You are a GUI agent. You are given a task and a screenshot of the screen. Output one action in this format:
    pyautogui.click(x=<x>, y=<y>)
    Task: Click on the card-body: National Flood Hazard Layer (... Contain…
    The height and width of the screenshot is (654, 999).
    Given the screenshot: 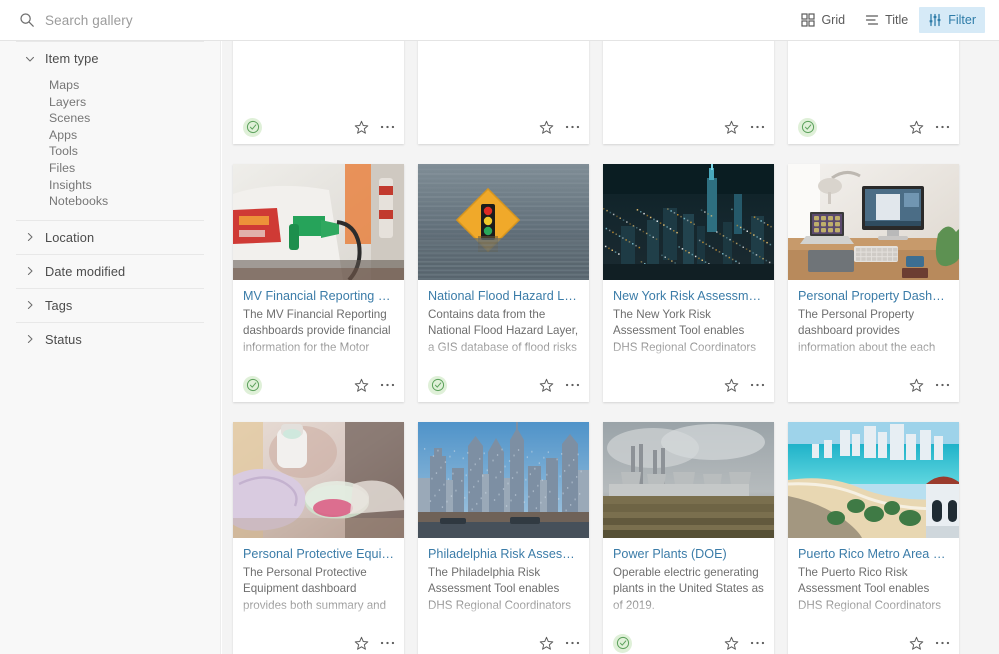 What is the action you would take?
    pyautogui.click(x=503, y=324)
    